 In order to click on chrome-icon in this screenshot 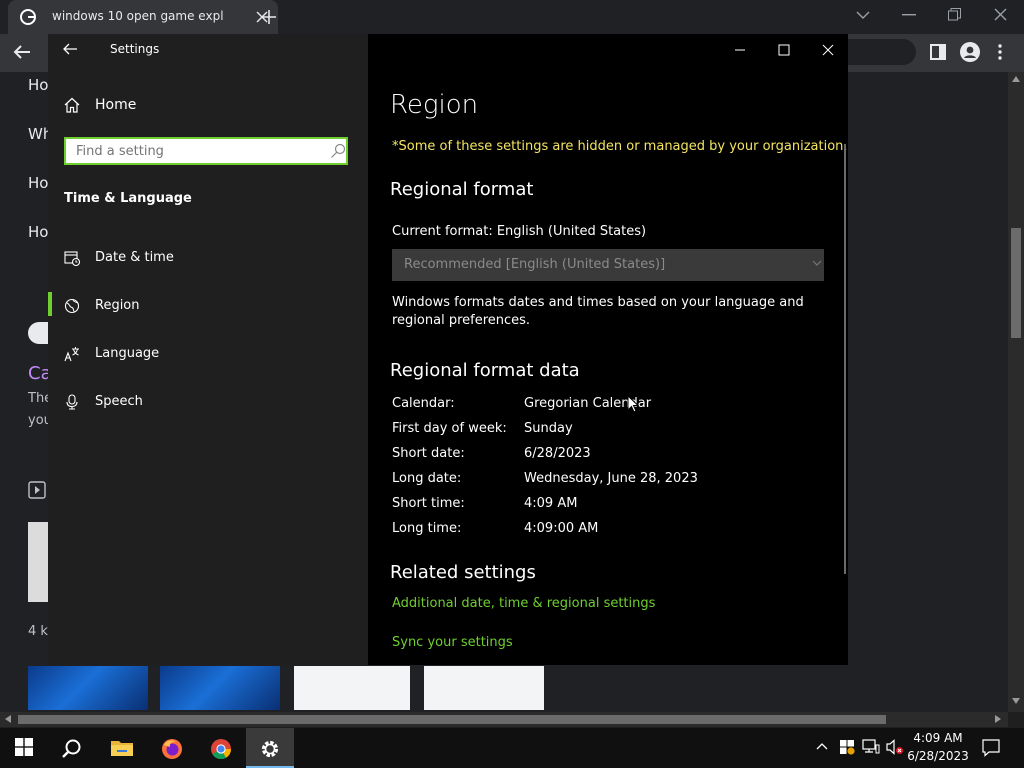, I will do `click(221, 749)`.